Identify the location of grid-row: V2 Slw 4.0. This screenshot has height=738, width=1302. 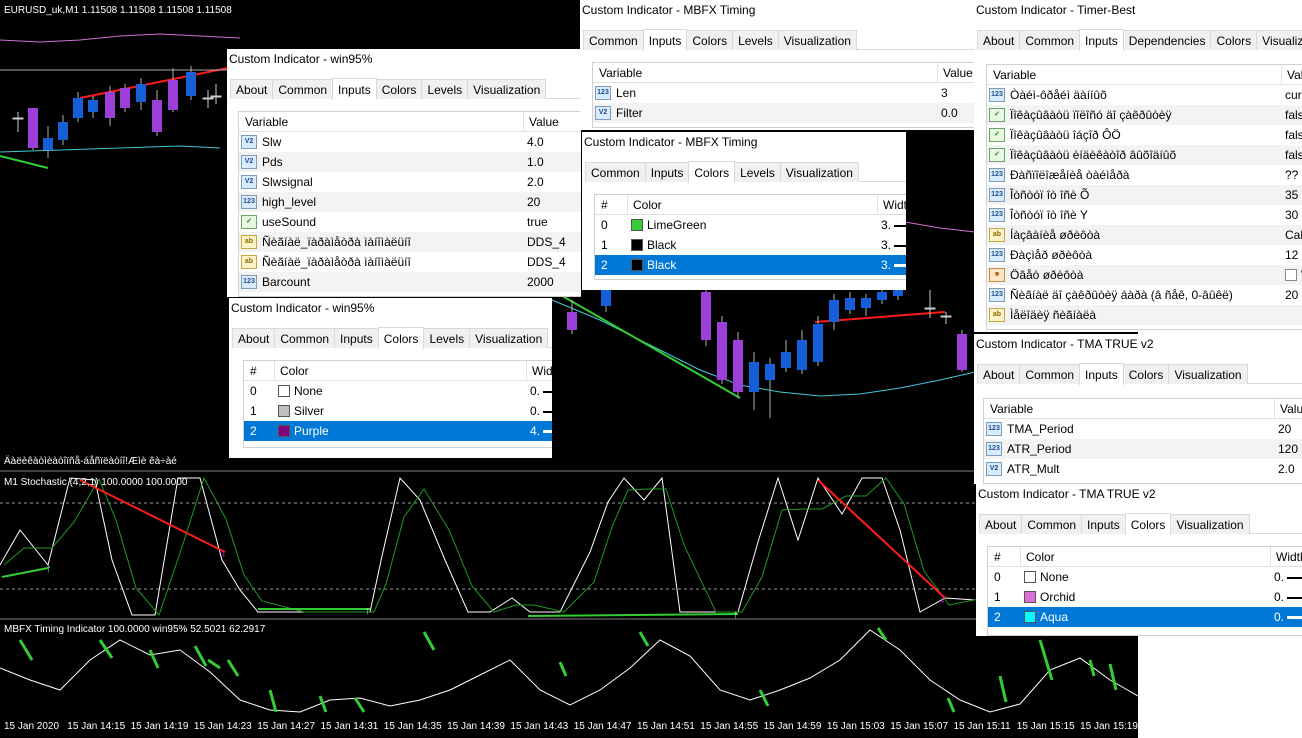
(410, 142).